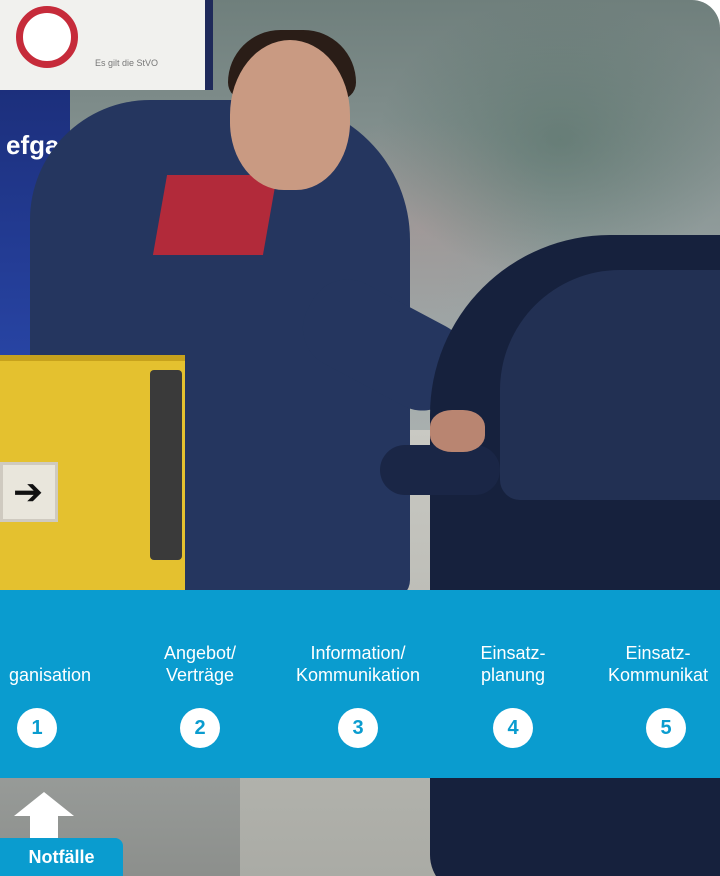  Describe the element at coordinates (44, 815) in the screenshot. I see `arrow-up-icon` at that location.